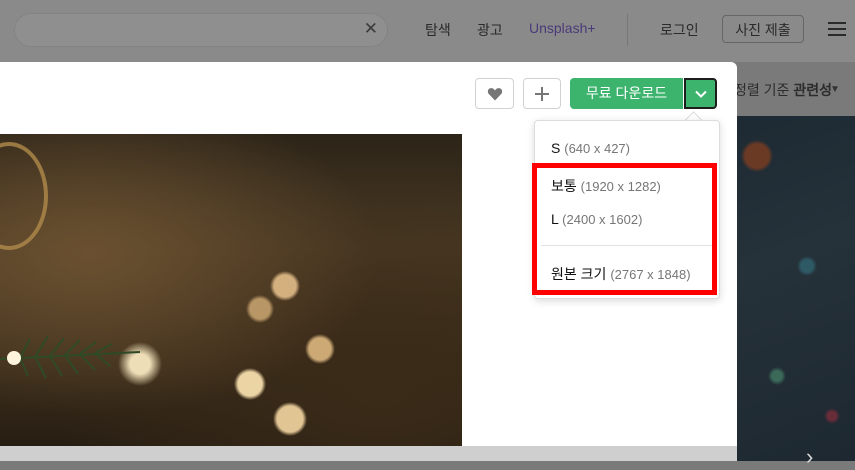 The height and width of the screenshot is (470, 855). Describe the element at coordinates (490, 30) in the screenshot. I see `nav-advertise-link: 광고` at that location.